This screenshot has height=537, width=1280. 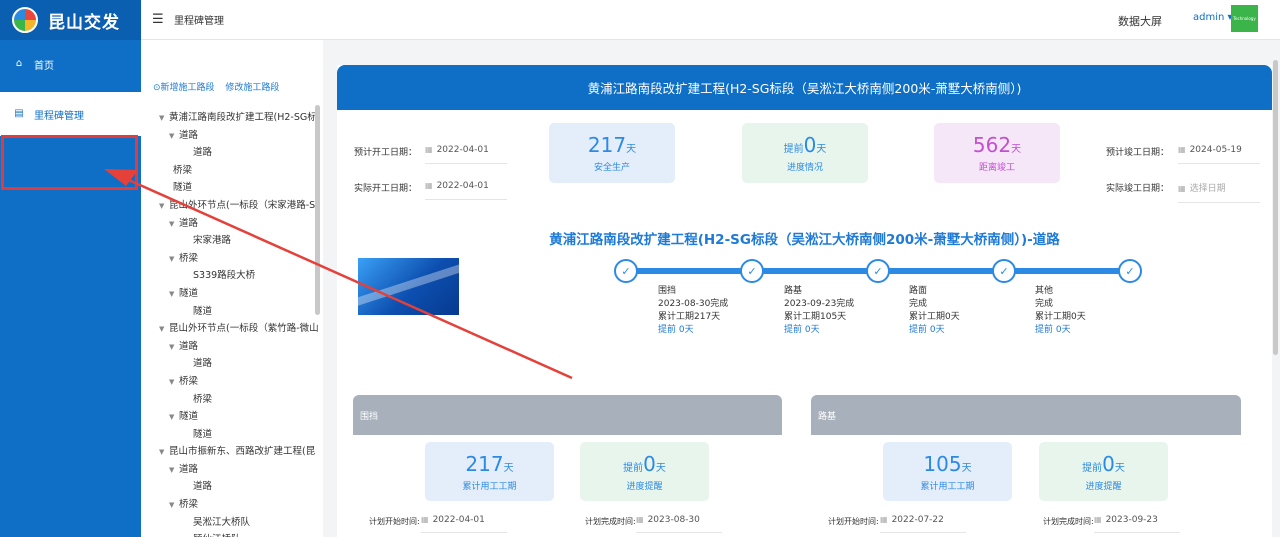 What do you see at coordinates (19, 63) in the screenshot?
I see `home-icon: ⌂` at bounding box center [19, 63].